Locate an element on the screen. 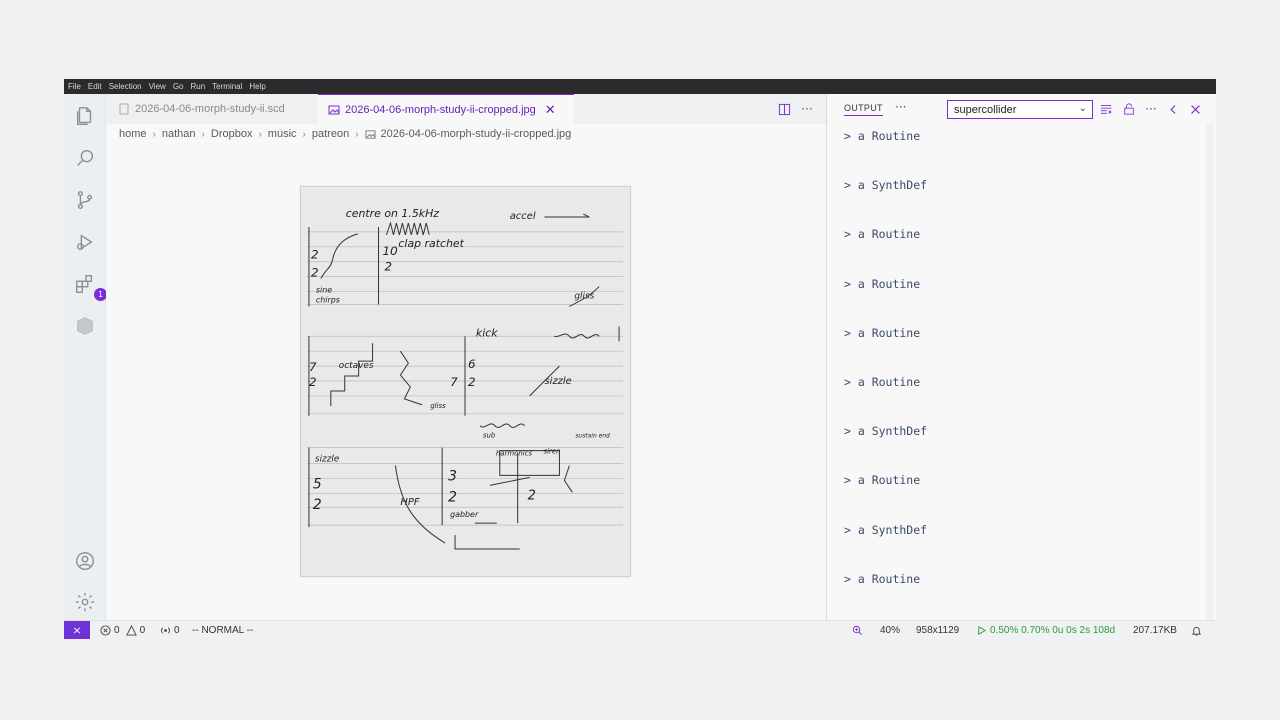 Image resolution: width=1280 pixels, height=720 pixels. clear-output-icon is located at coordinates (1106, 109).